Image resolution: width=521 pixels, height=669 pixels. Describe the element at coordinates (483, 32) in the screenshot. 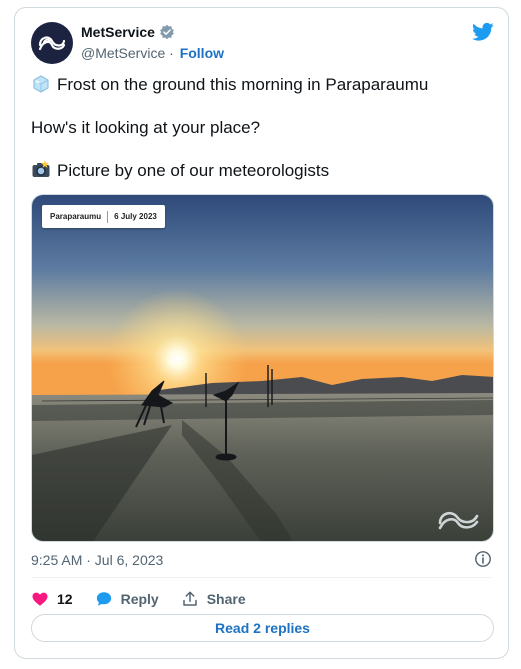

I see `twitter-bird-icon` at that location.